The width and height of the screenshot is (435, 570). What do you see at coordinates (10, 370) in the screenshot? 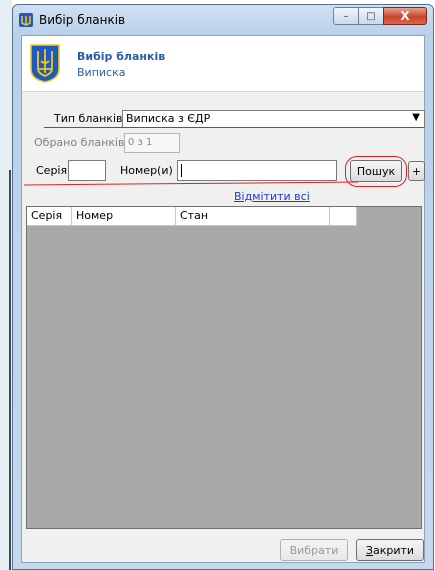
I see `background-window-border` at bounding box center [10, 370].